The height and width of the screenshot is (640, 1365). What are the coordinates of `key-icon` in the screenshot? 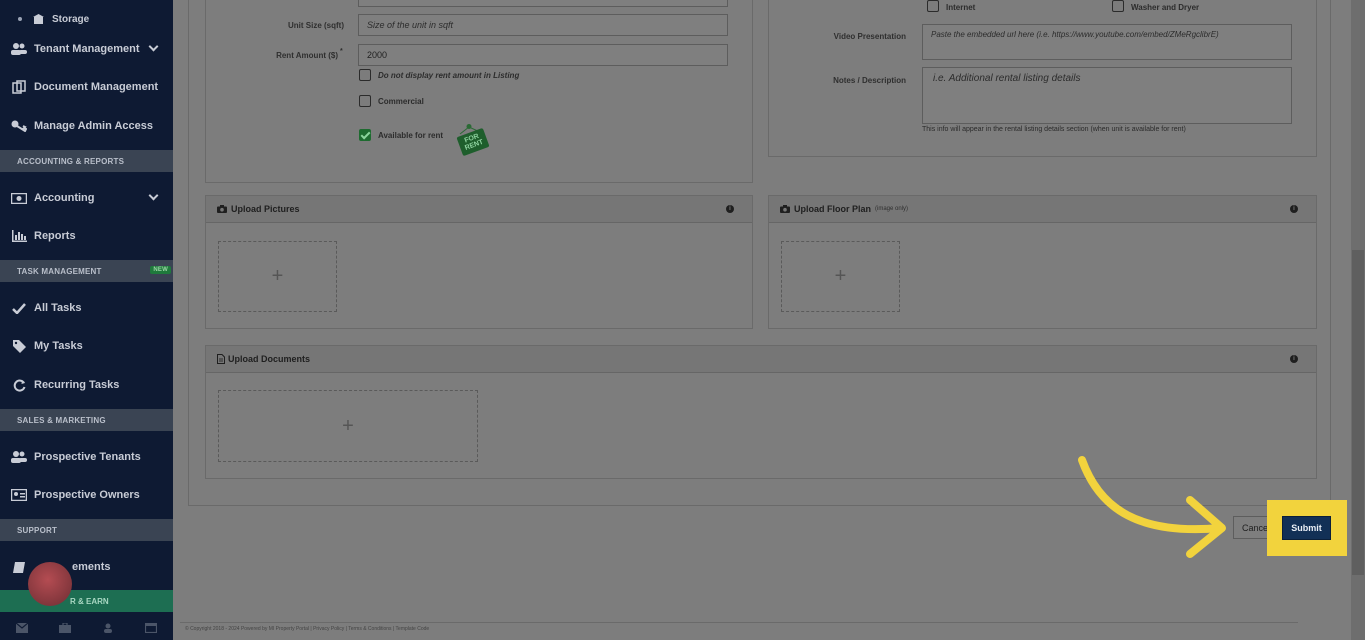 It's located at (19, 126).